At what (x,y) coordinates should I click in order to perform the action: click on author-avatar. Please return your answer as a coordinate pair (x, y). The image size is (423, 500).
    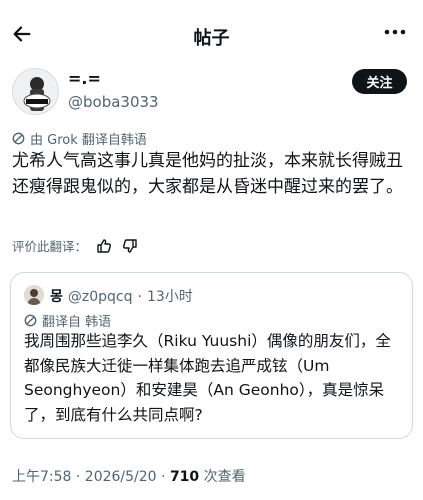
    Looking at the image, I should click on (35, 91).